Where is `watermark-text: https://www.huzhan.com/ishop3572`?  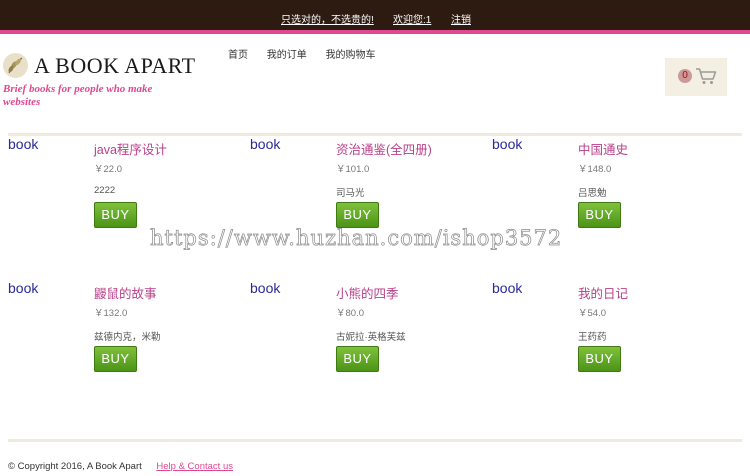
watermark-text: https://www.huzhan.com/ishop3572 is located at coordinates (356, 238).